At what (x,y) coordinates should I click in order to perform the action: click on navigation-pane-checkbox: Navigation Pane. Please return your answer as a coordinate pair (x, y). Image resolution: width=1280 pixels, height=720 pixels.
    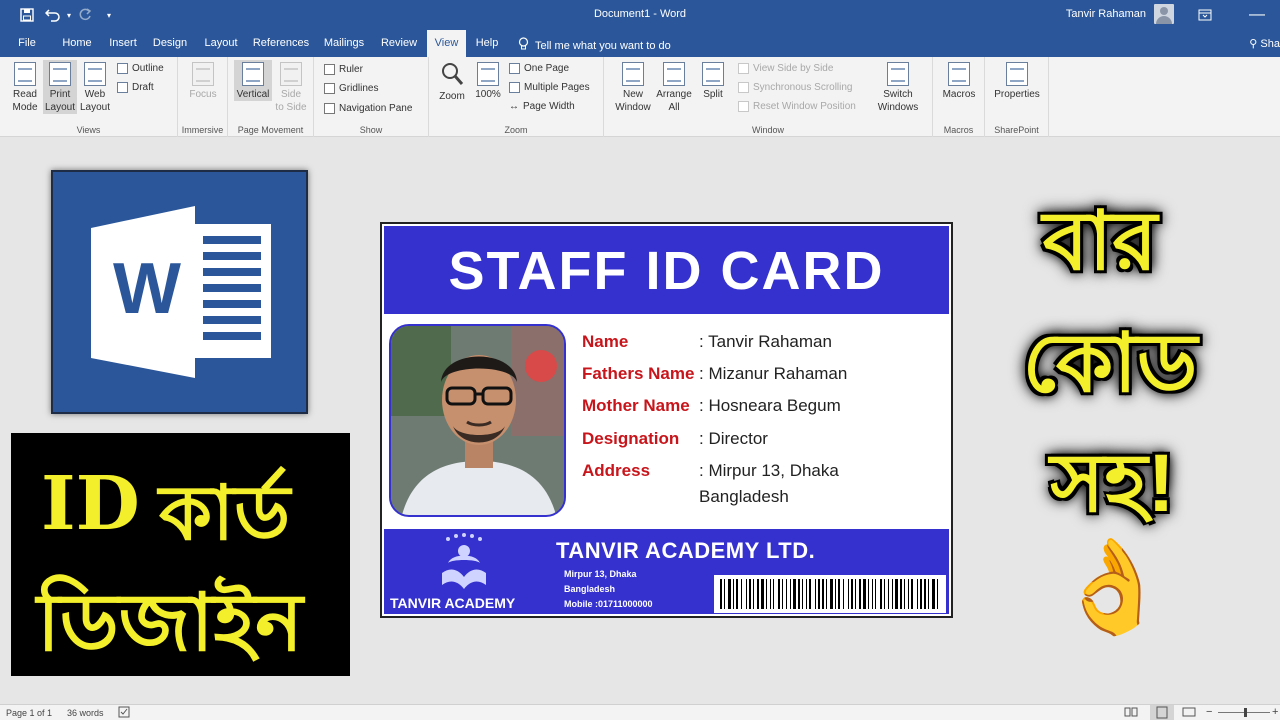
    Looking at the image, I should click on (368, 108).